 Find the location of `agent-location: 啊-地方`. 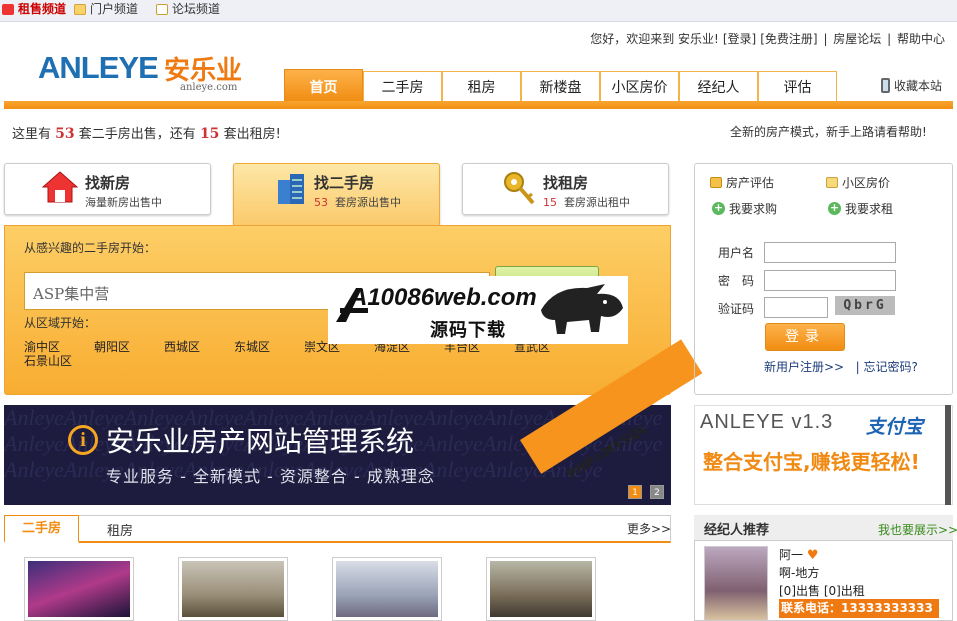

agent-location: 啊-地方 is located at coordinates (799, 573).